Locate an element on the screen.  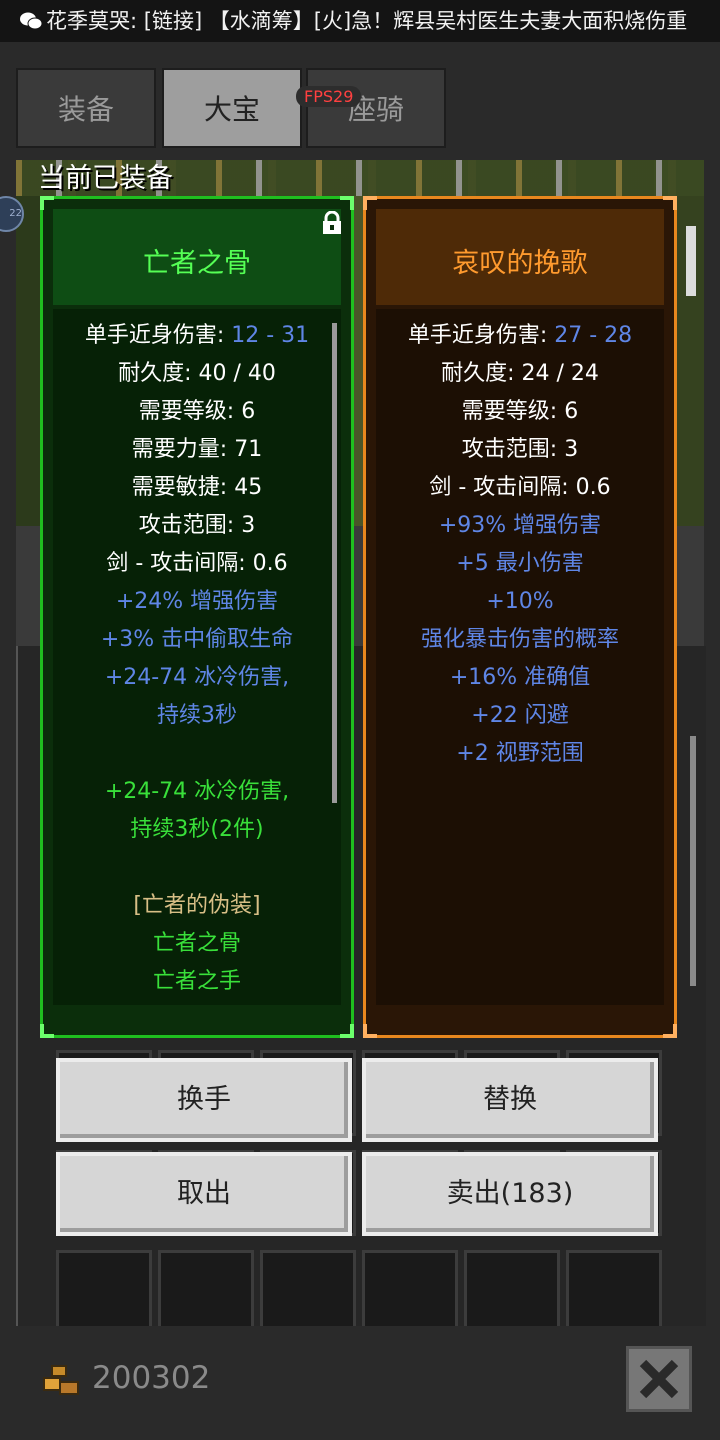
gold-coins-icon is located at coordinates (61, 1380).